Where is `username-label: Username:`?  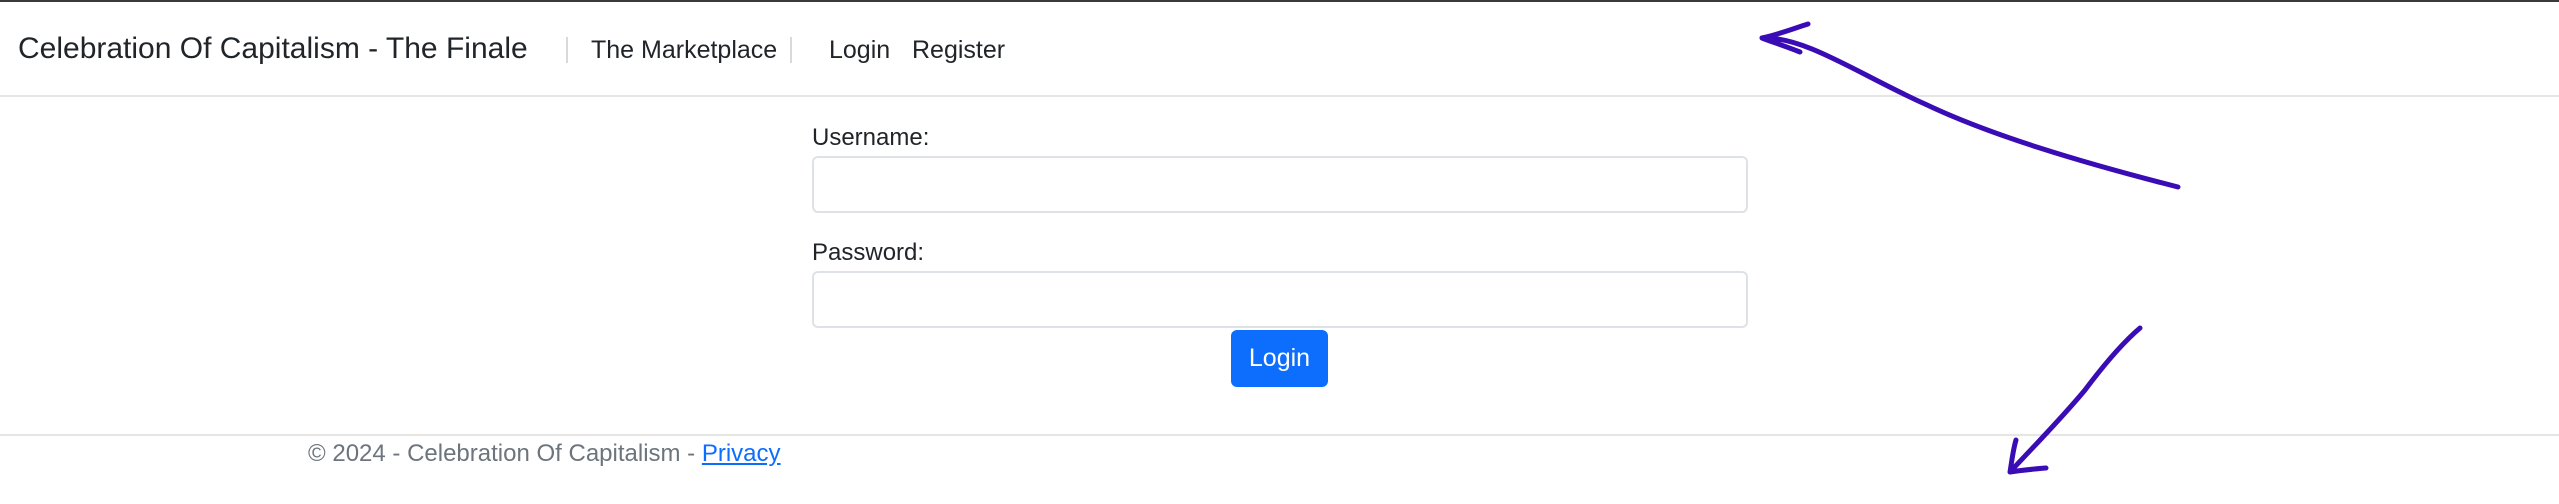 username-label: Username: is located at coordinates (871, 137).